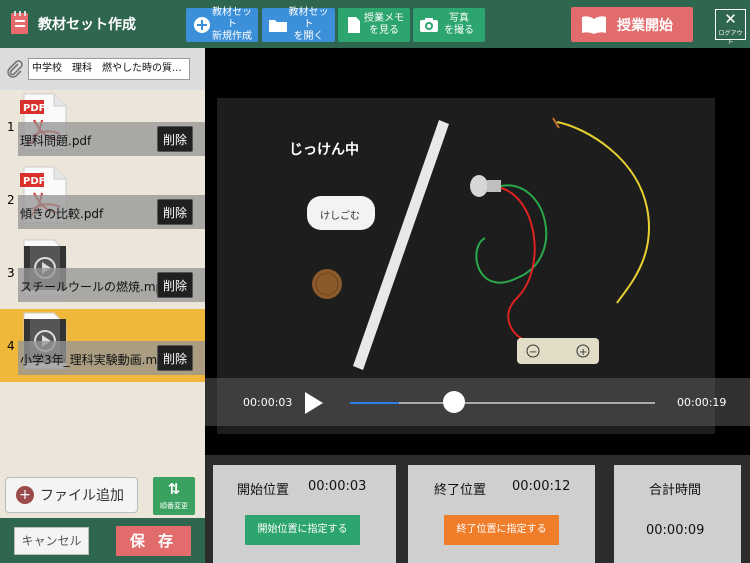 The image size is (750, 563). Describe the element at coordinates (677, 514) in the screenshot. I see `total-time-panel: 合計時間 00:00:09` at that location.